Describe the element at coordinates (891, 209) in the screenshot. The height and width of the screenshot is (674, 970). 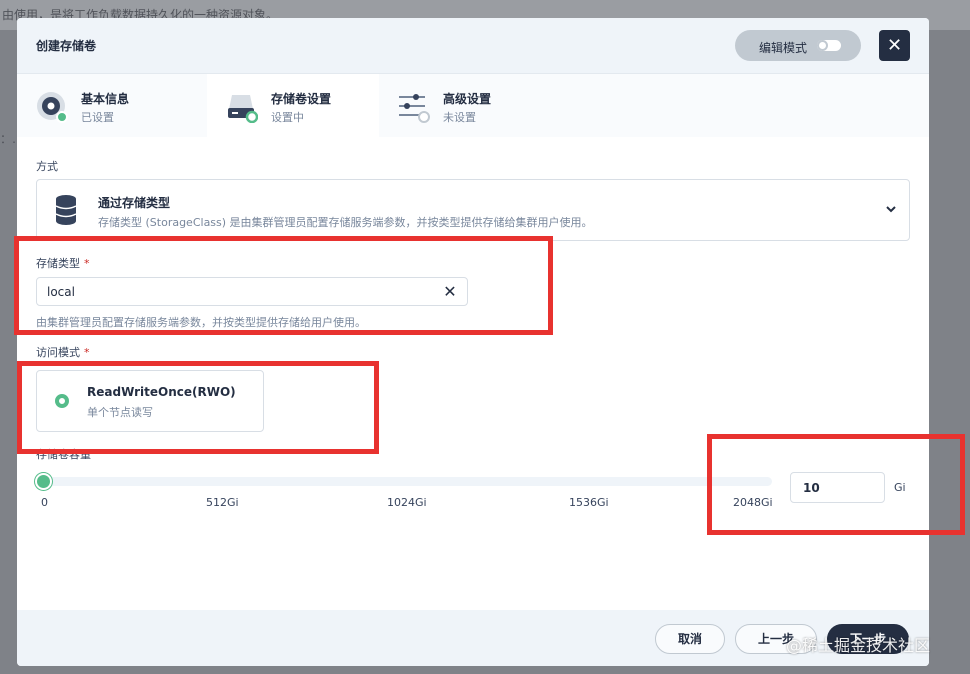
I see `chevron-down-icon` at that location.